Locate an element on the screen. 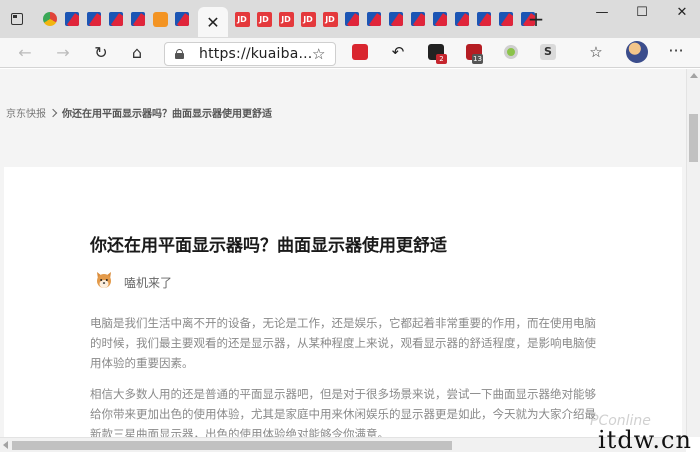 This screenshot has height=452, width=700. green-circle-extension-icon is located at coordinates (511, 52).